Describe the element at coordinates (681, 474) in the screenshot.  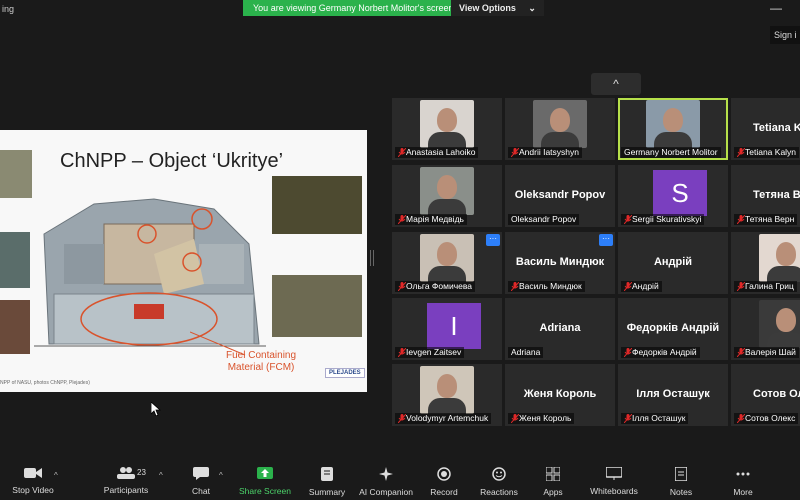
I see `notes-icon` at that location.